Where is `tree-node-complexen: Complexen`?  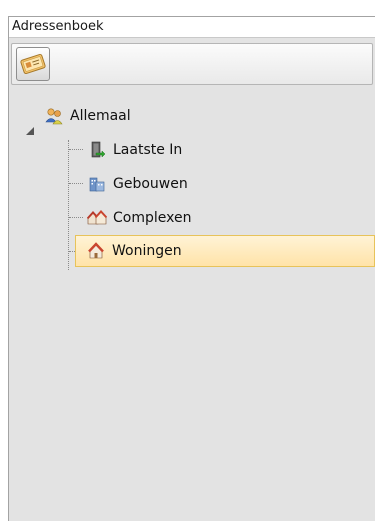
tree-node-complexen: Complexen is located at coordinates (139, 218).